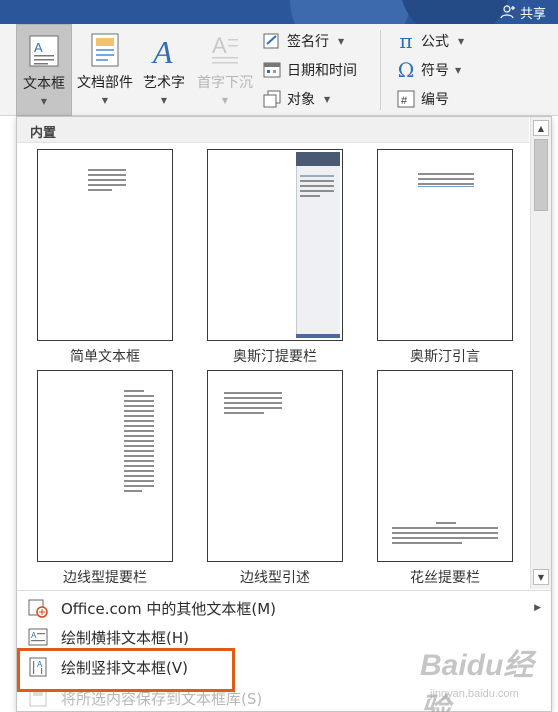 This screenshot has height=712, width=558. Describe the element at coordinates (541, 128) in the screenshot. I see `scroll-up-icon: ▲` at that location.